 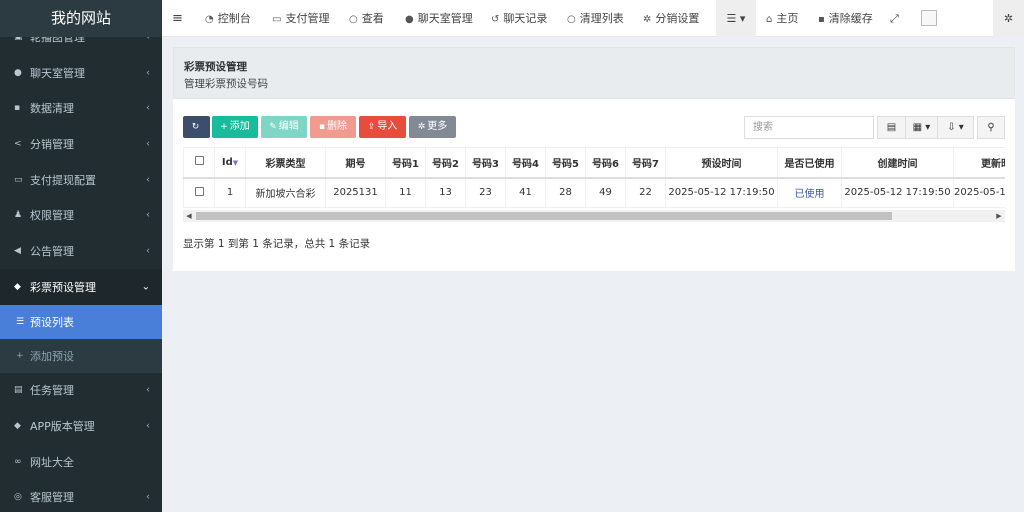 What do you see at coordinates (230, 163) in the screenshot?
I see `column-header-id: Id▼` at bounding box center [230, 163].